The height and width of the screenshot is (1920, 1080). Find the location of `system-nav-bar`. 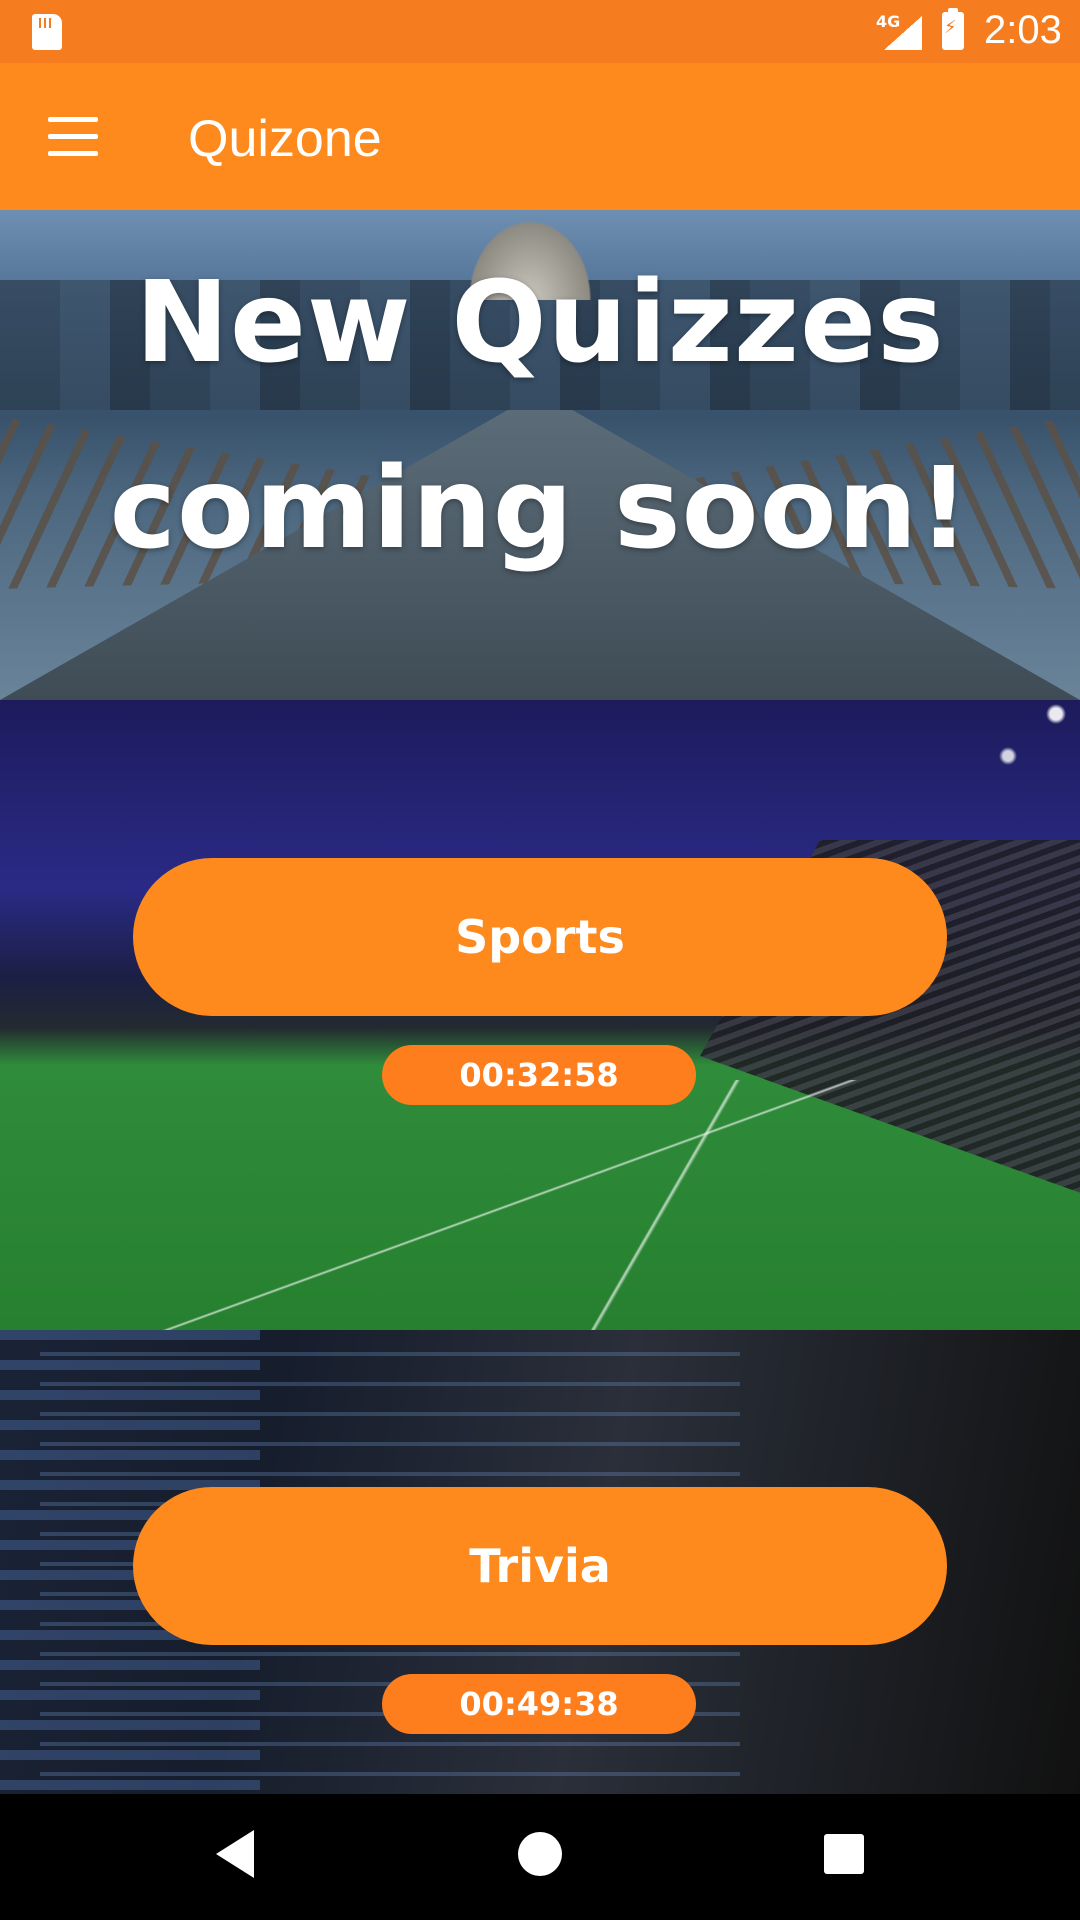

system-nav-bar is located at coordinates (540, 1857).